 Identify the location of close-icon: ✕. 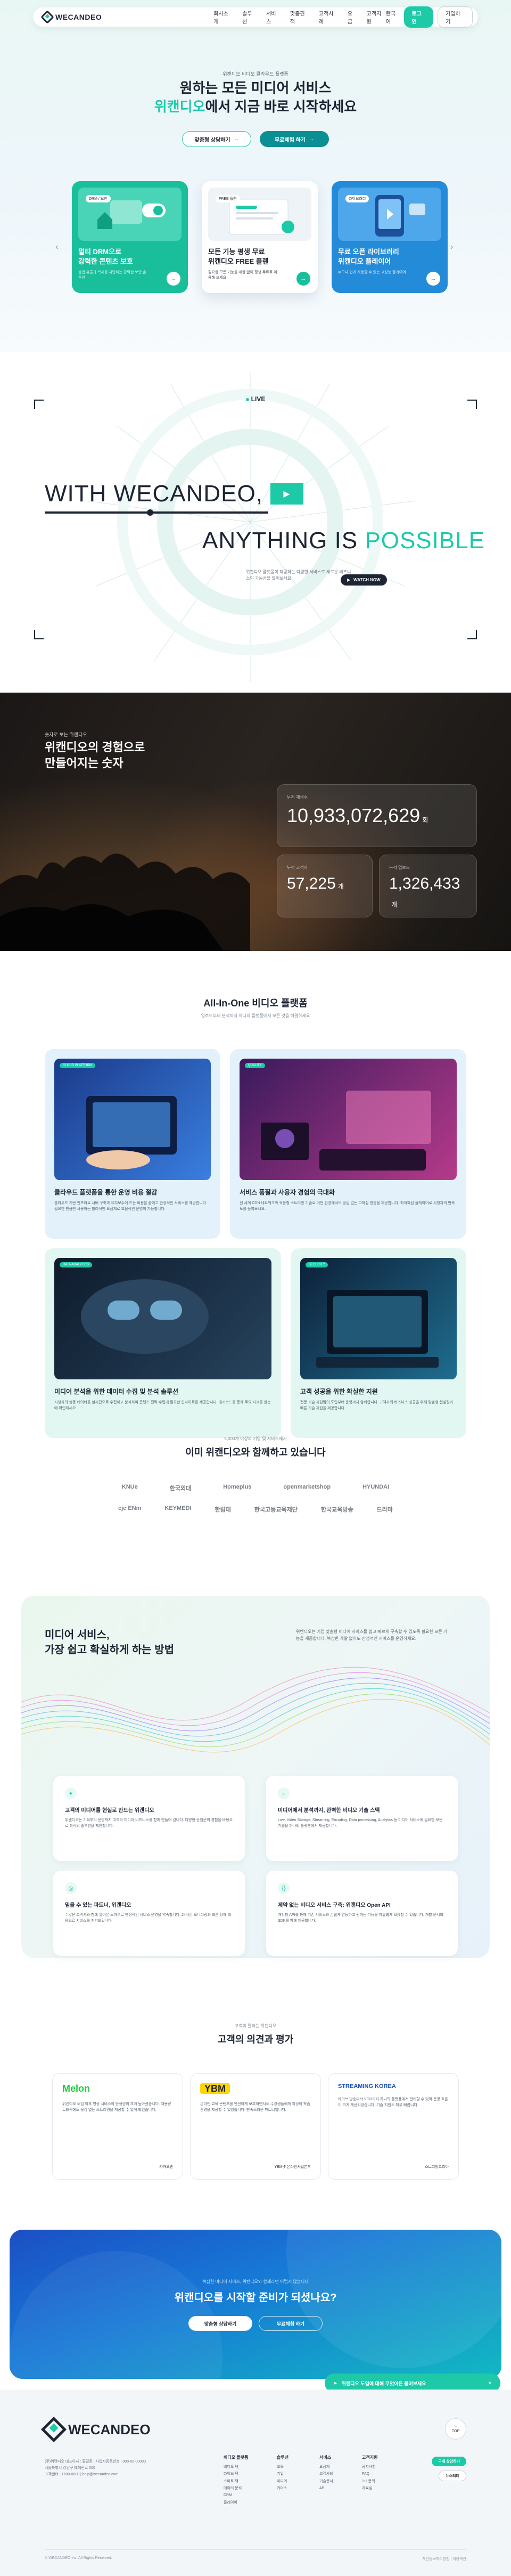
(490, 2383).